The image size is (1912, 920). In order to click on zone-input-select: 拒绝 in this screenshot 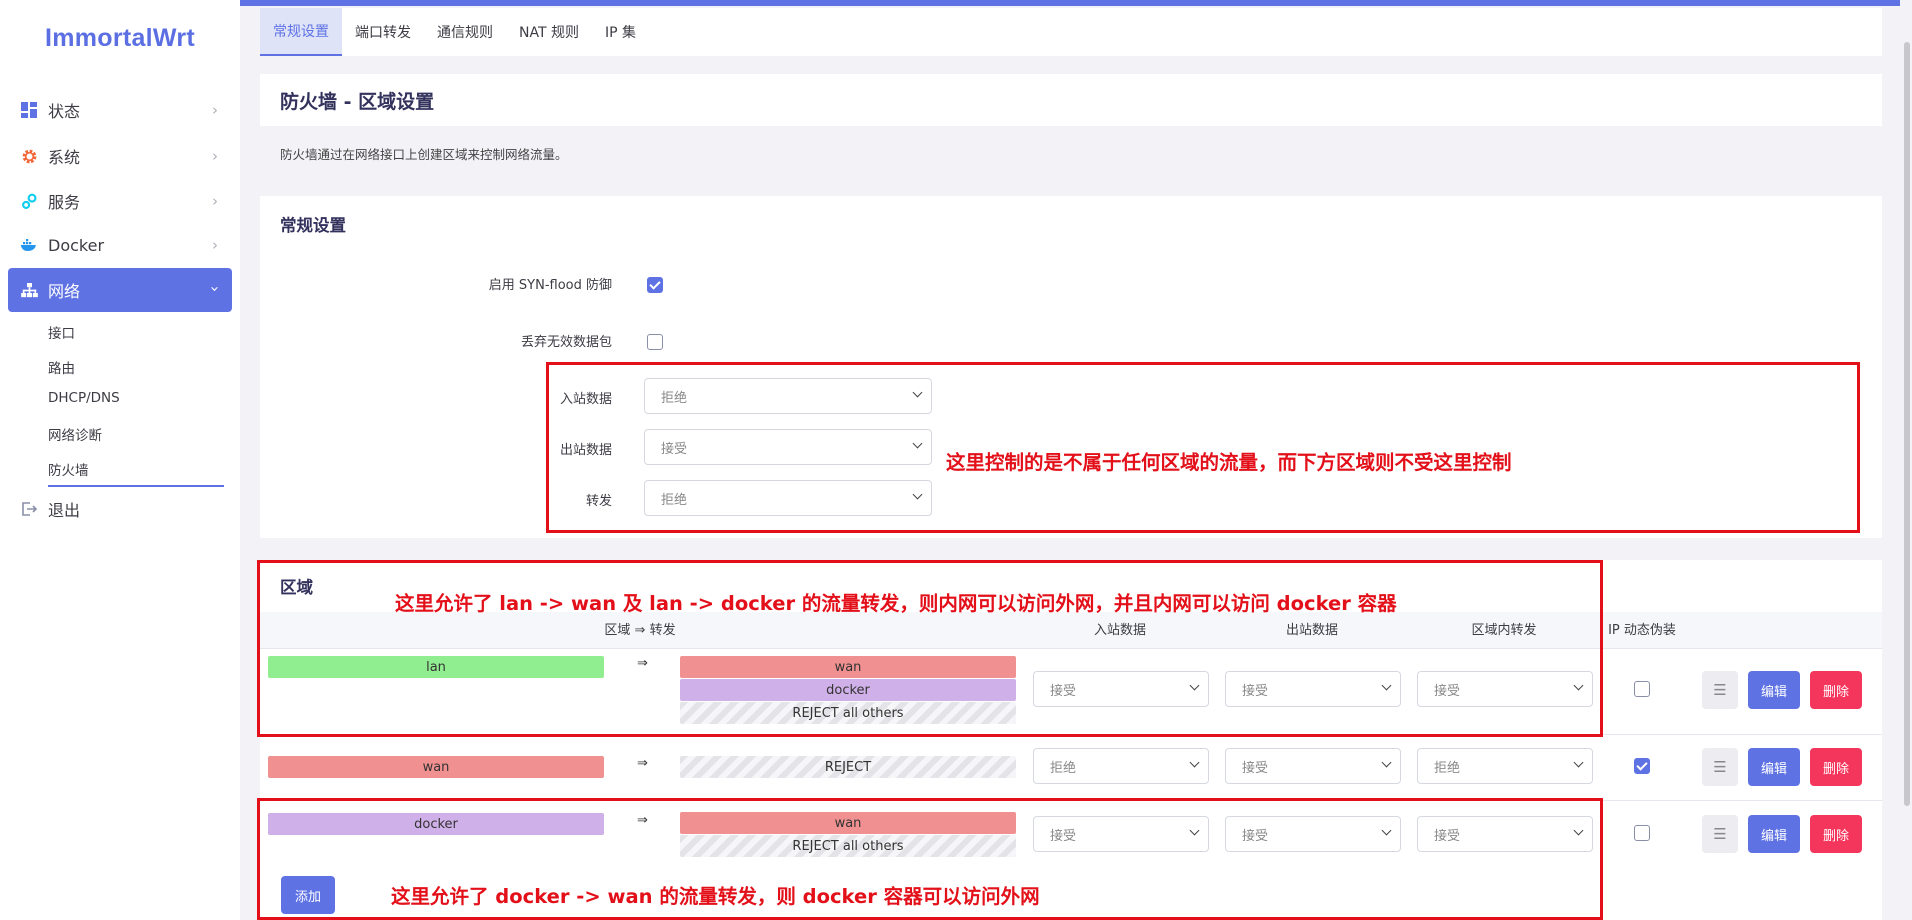, I will do `click(1121, 766)`.